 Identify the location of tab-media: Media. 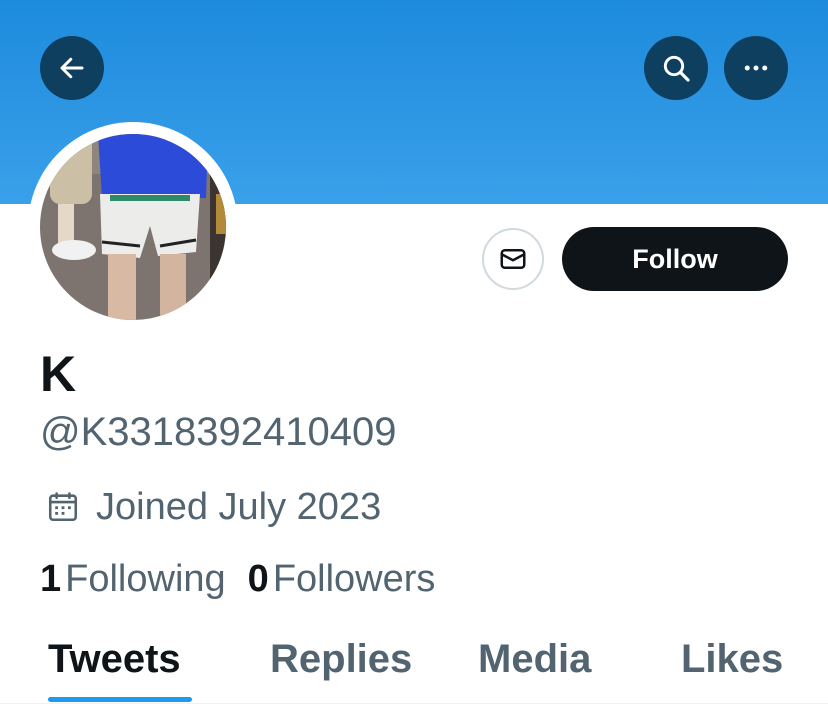
(534, 659).